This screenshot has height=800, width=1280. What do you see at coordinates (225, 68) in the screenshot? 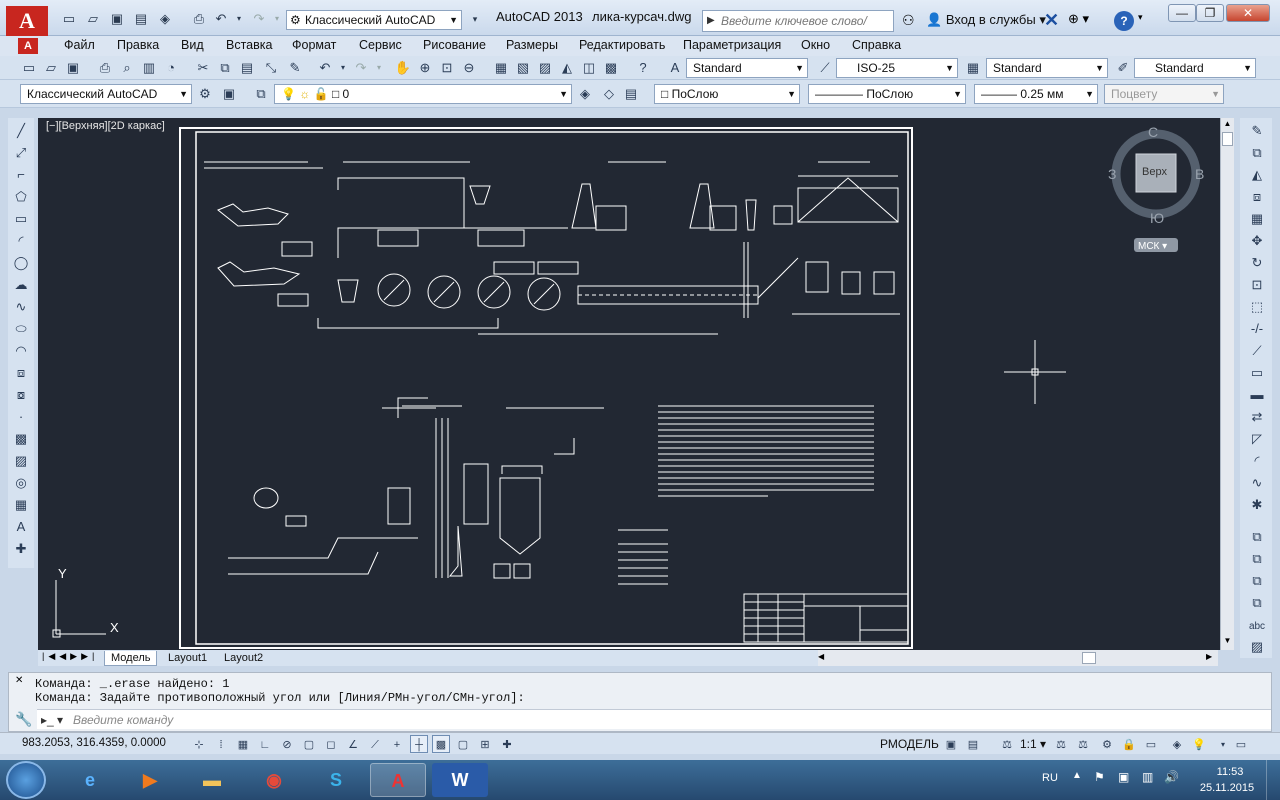
I see `copy-icon: ⧉` at bounding box center [225, 68].